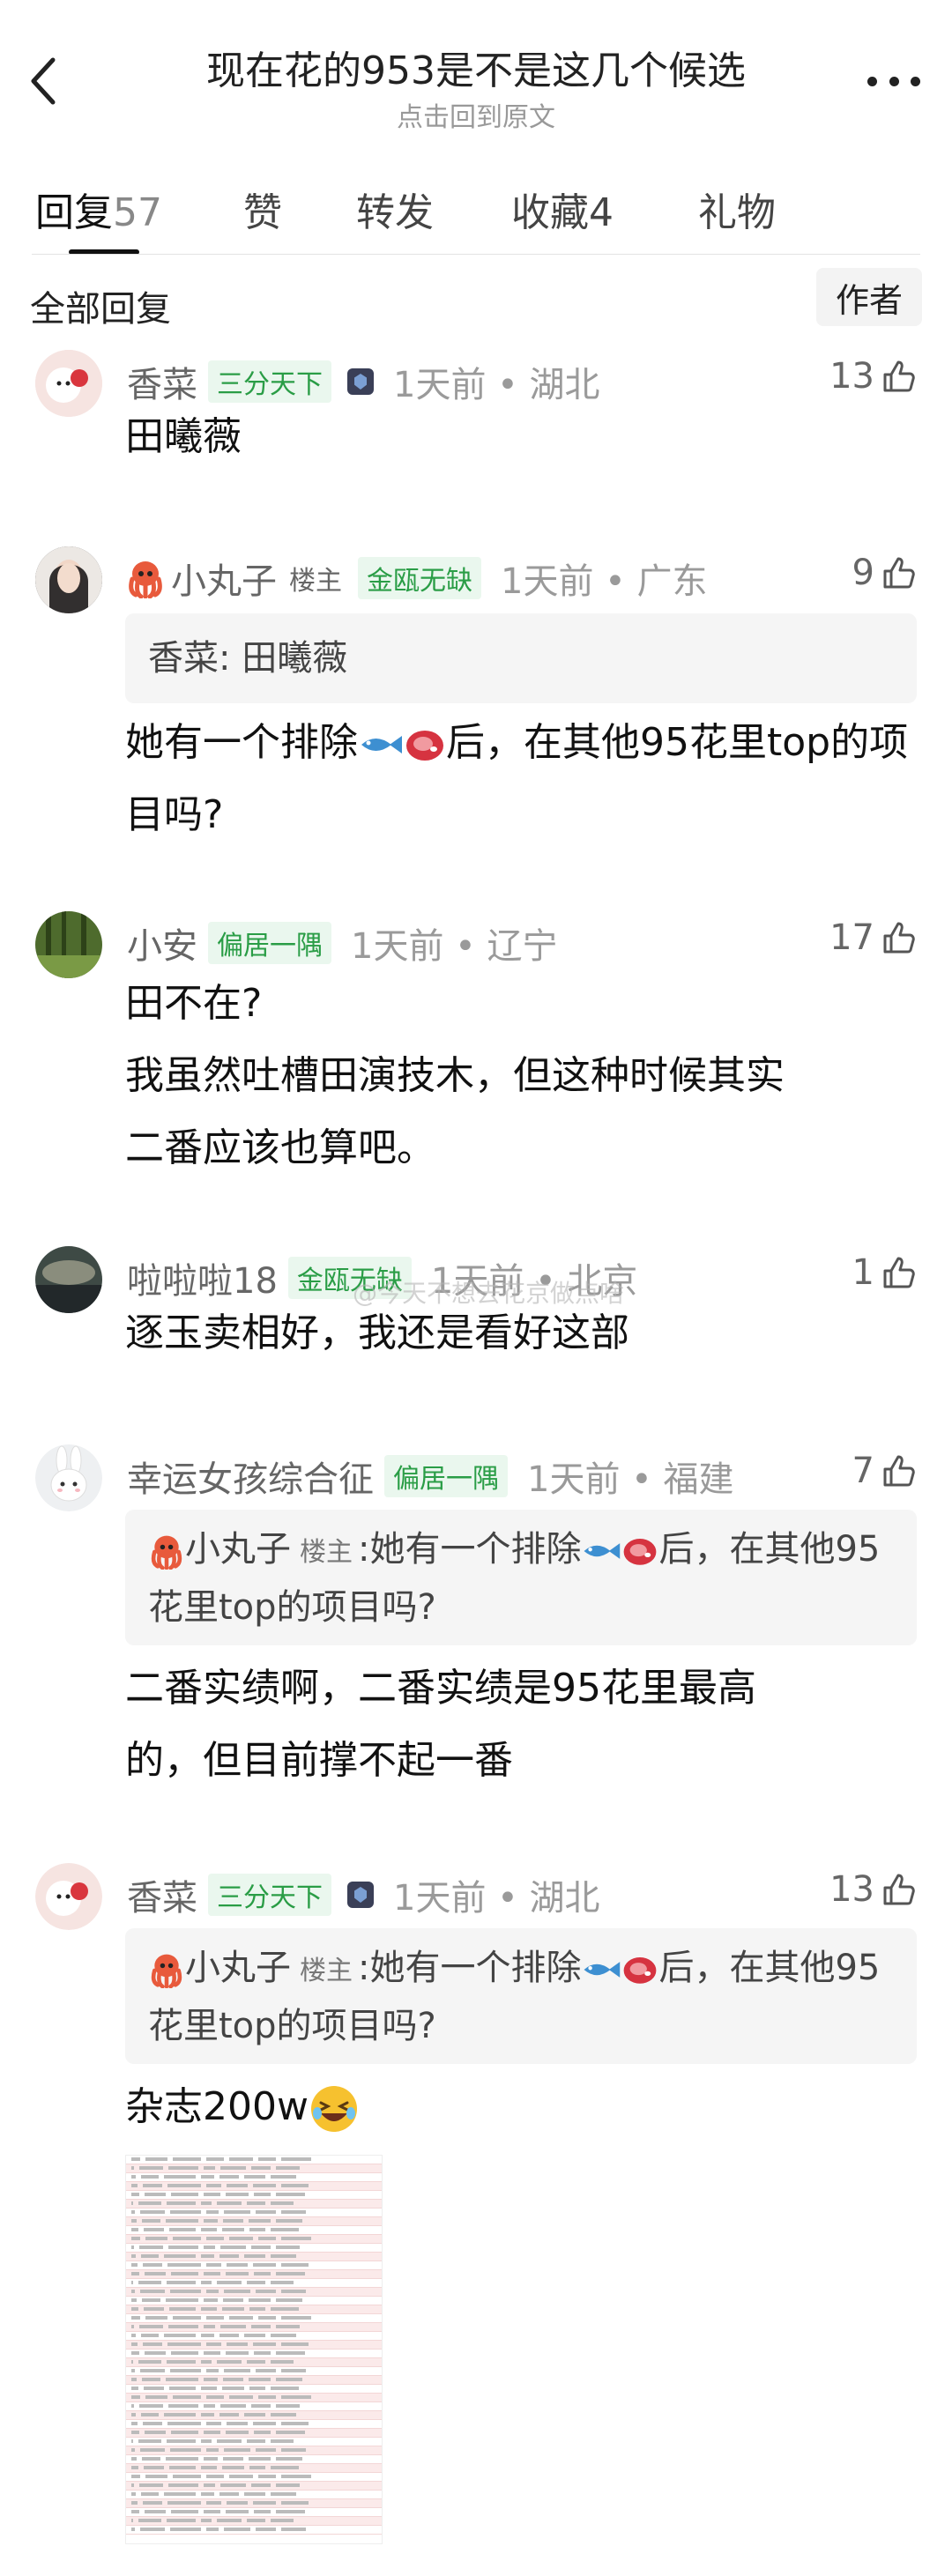 The width and height of the screenshot is (952, 2576). Describe the element at coordinates (263, 209) in the screenshot. I see `tab-likes: 赞` at that location.